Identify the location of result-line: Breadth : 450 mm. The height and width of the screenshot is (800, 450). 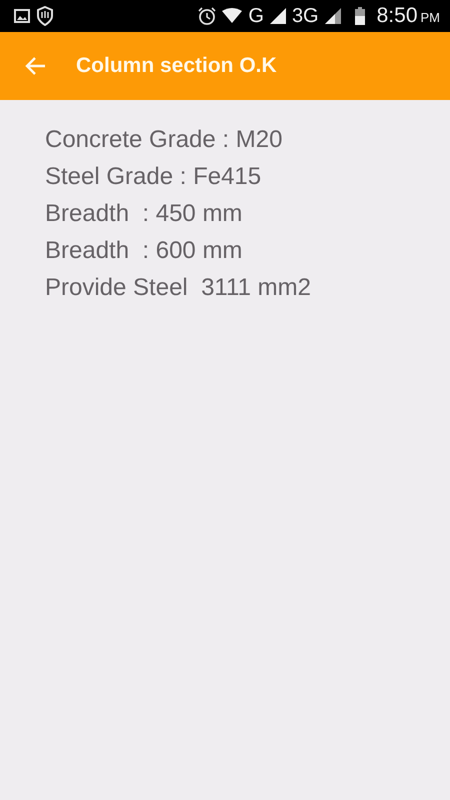
(143, 214).